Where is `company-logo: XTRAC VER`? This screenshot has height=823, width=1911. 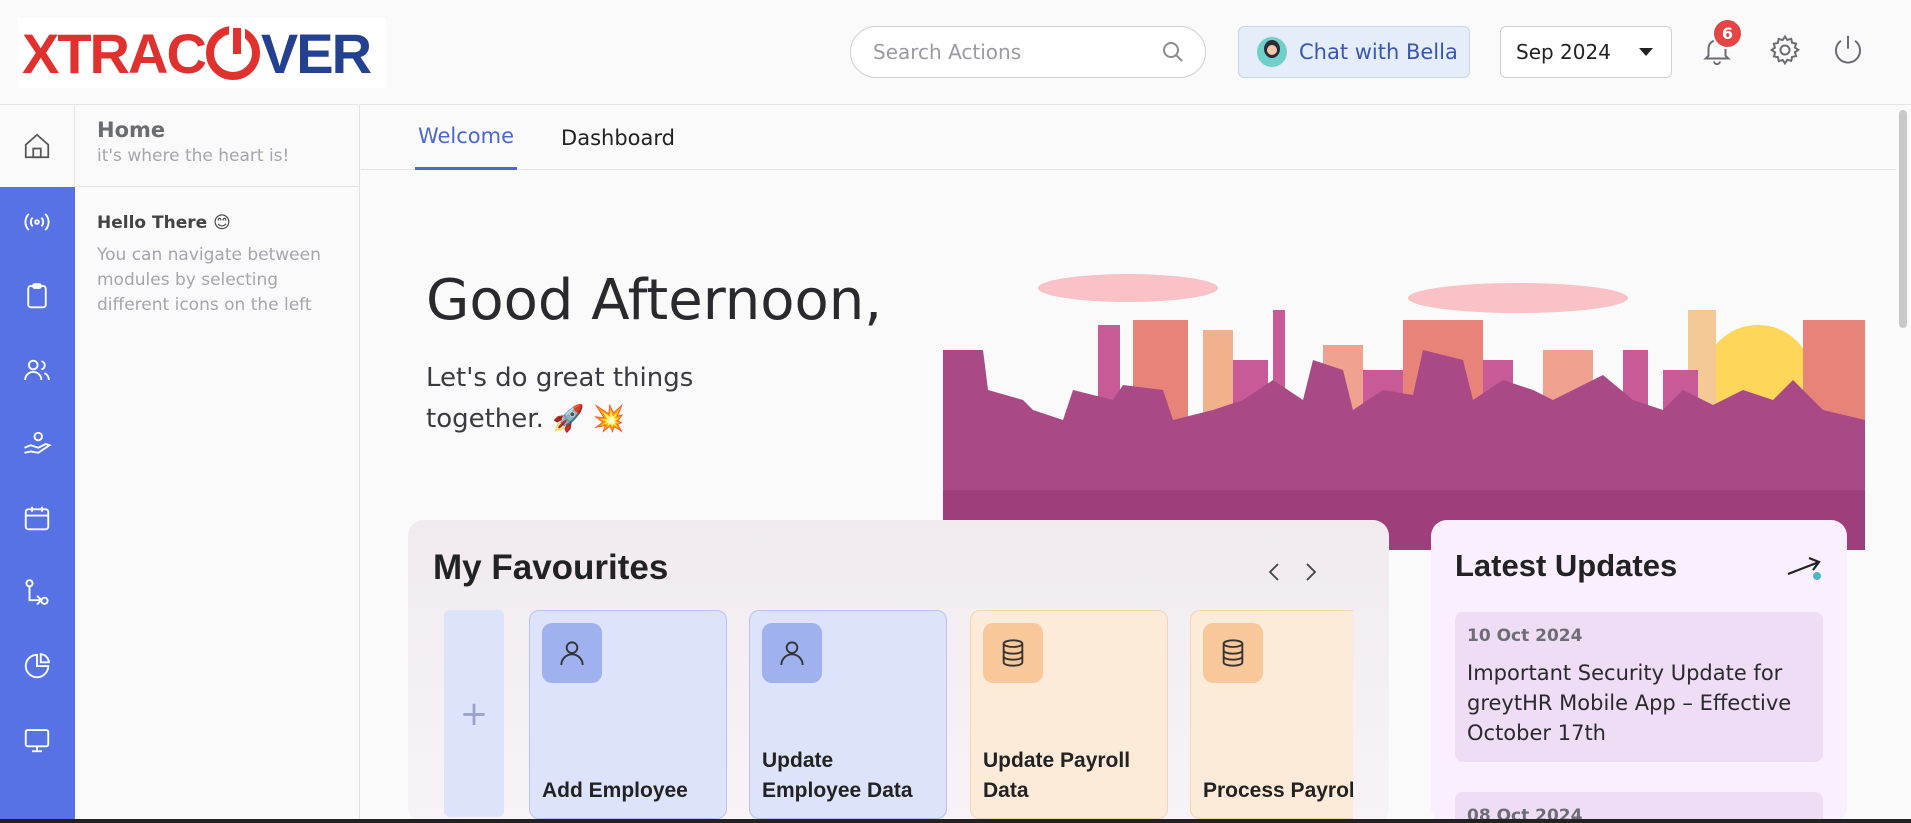
company-logo: XTRAC VER is located at coordinates (202, 53).